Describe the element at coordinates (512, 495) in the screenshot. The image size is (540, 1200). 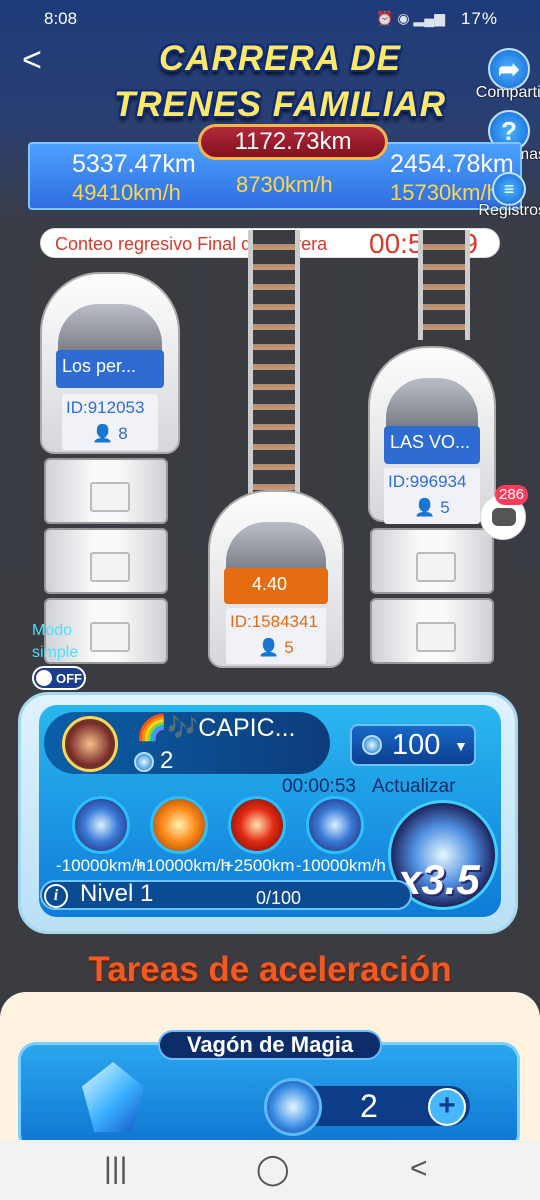
I see `chat-badge: 286` at that location.